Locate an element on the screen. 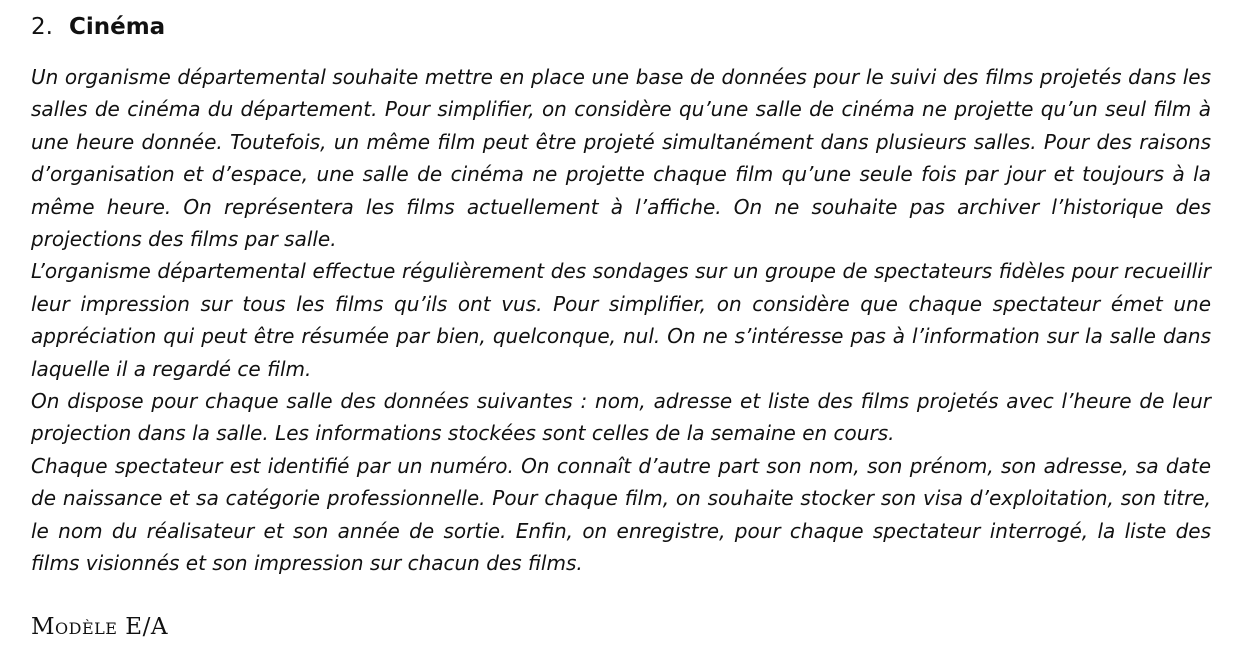 The width and height of the screenshot is (1241, 657). section-number: 2. is located at coordinates (42, 27).